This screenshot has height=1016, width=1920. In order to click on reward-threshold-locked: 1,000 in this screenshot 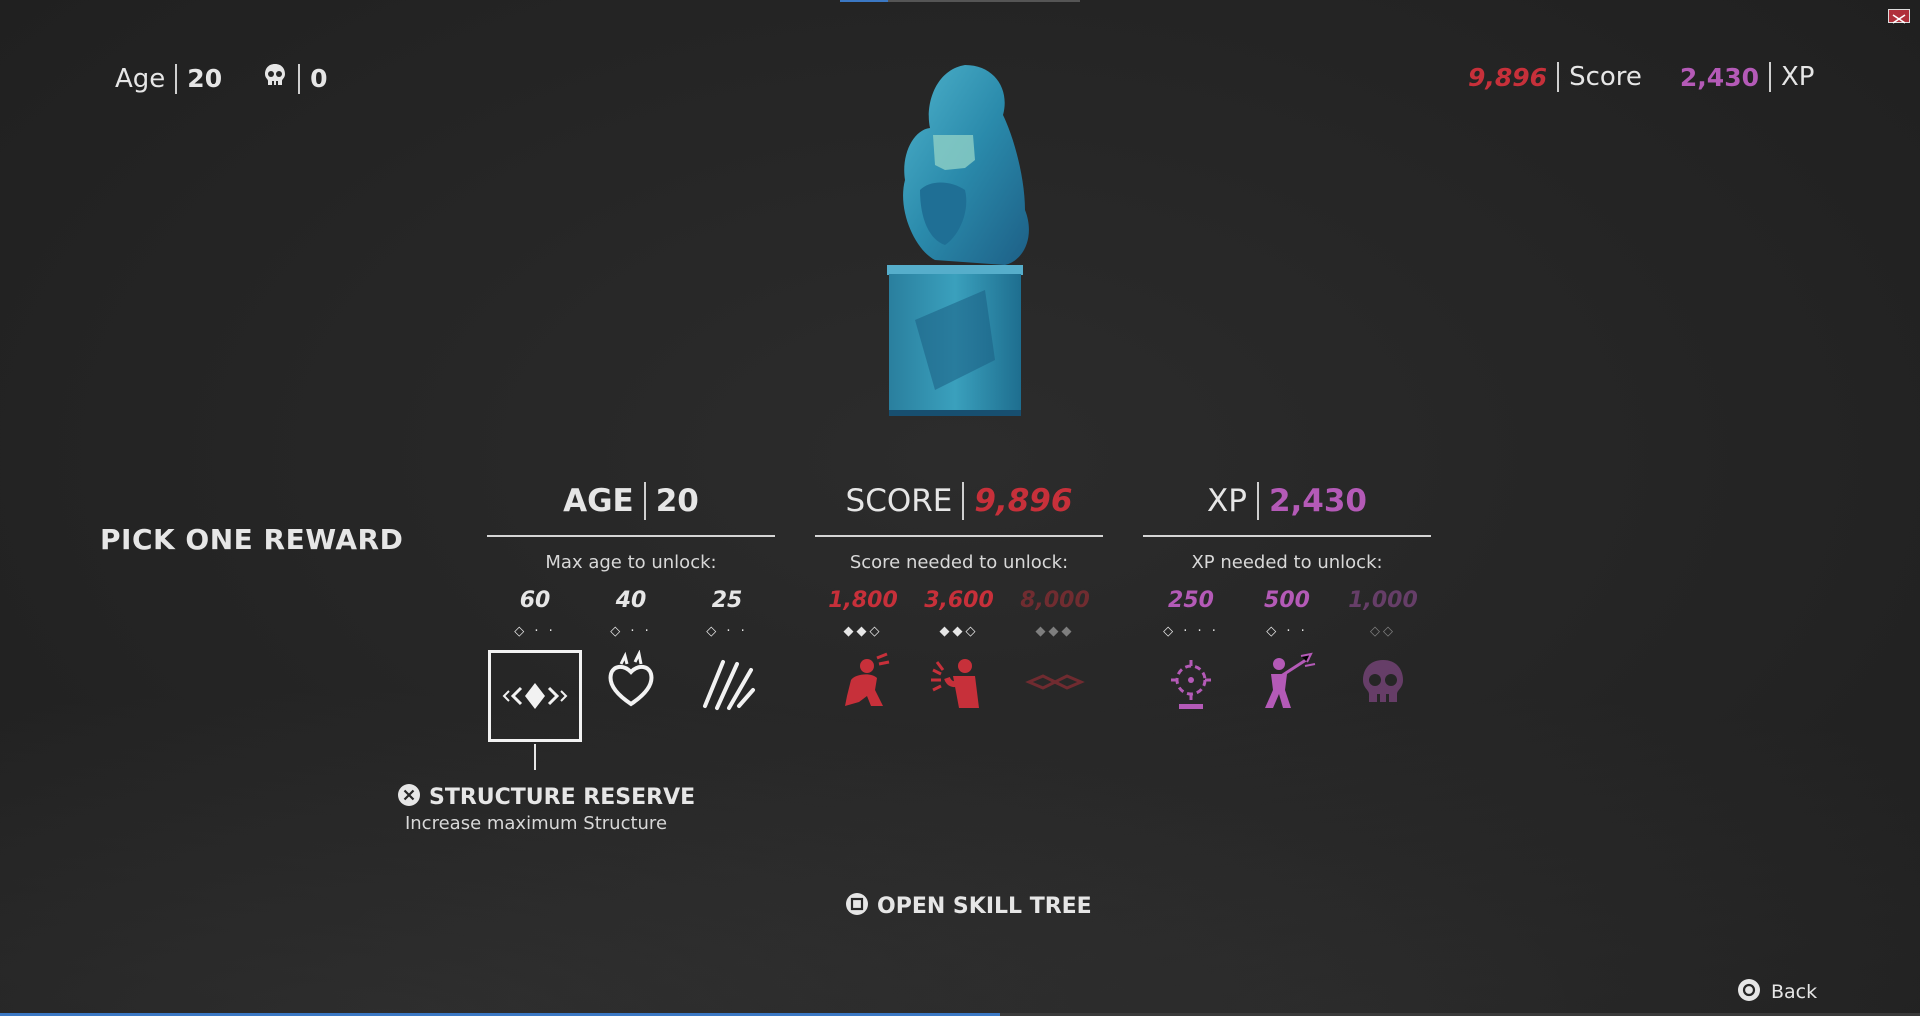, I will do `click(1383, 600)`.